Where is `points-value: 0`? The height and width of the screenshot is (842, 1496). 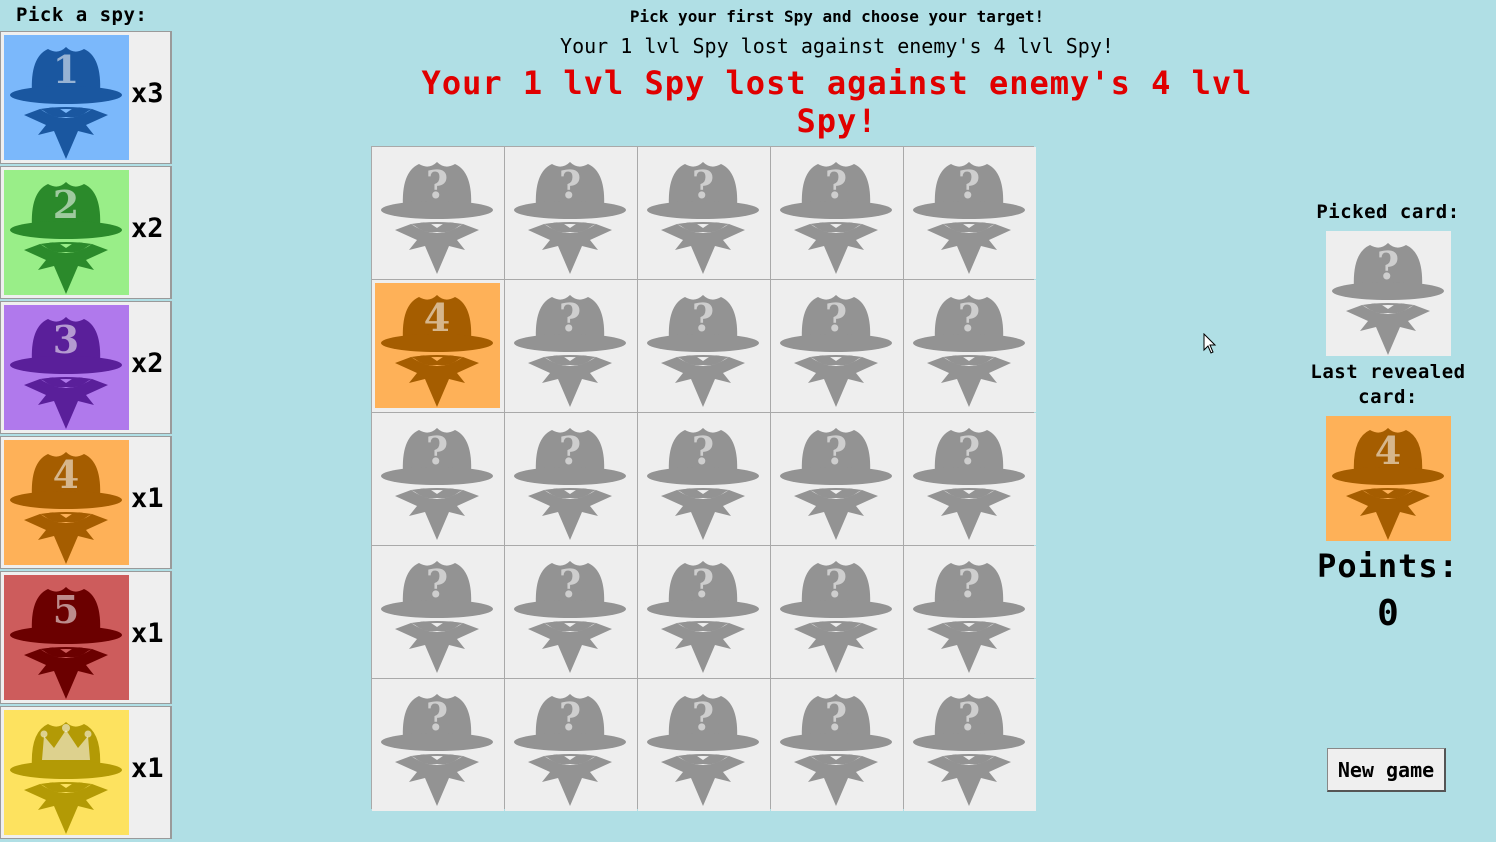
points-value: 0 is located at coordinates (1388, 613).